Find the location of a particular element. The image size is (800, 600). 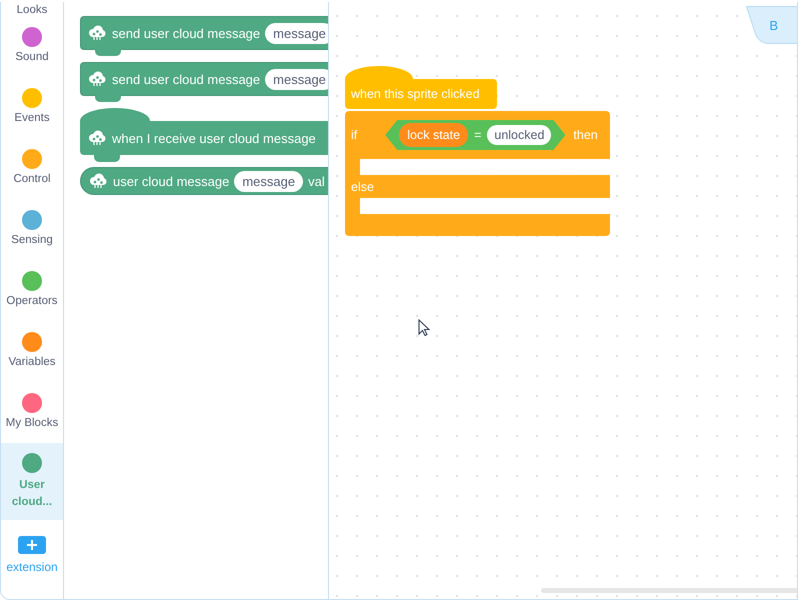

category-item: Sound is located at coordinates (32, 46).